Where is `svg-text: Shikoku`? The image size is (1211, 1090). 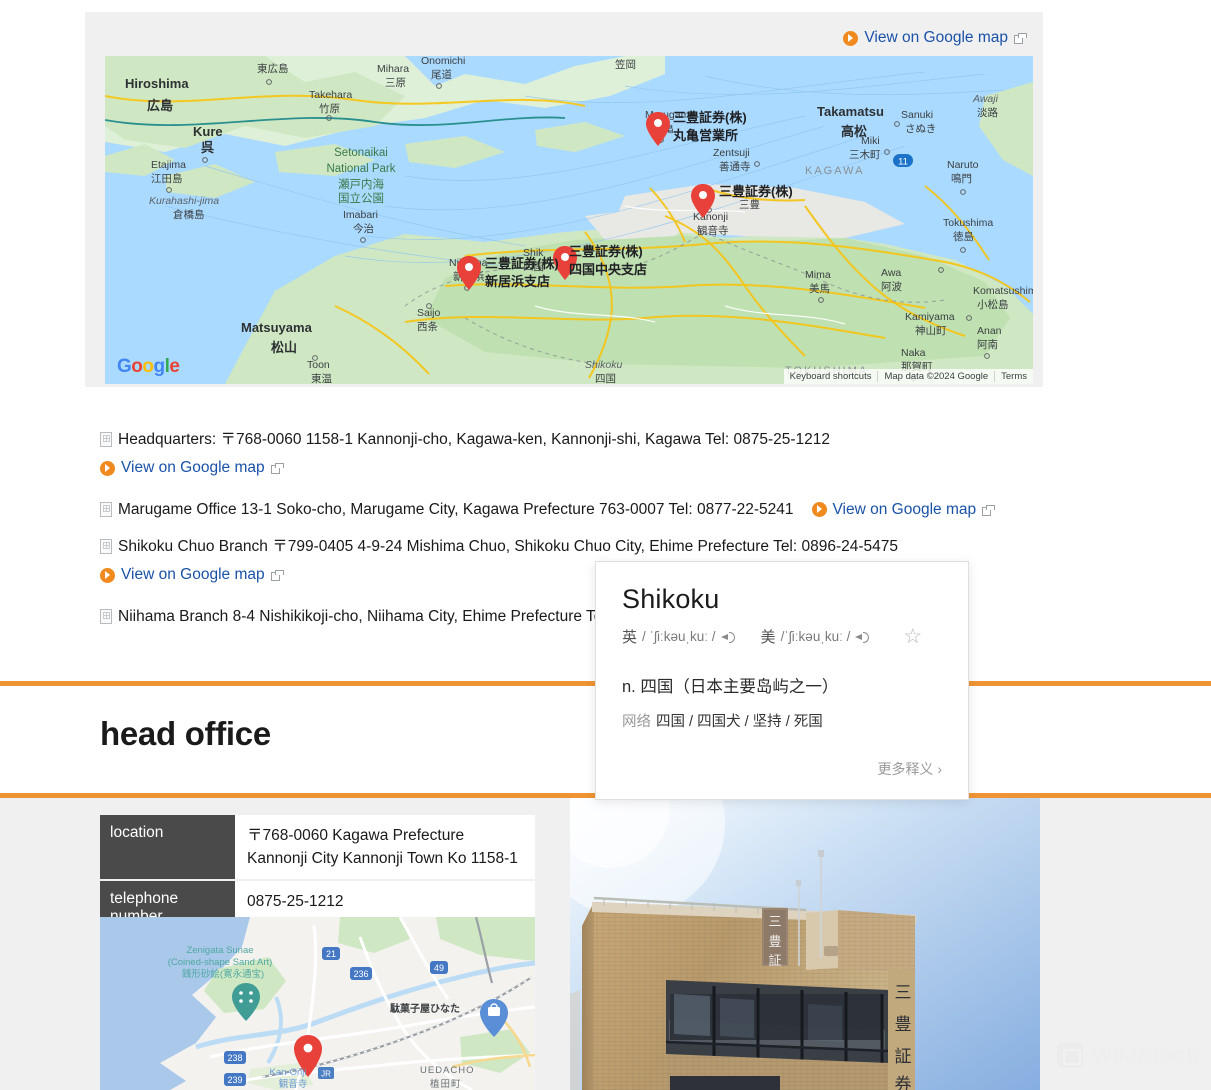 svg-text: Shikoku is located at coordinates (604, 365).